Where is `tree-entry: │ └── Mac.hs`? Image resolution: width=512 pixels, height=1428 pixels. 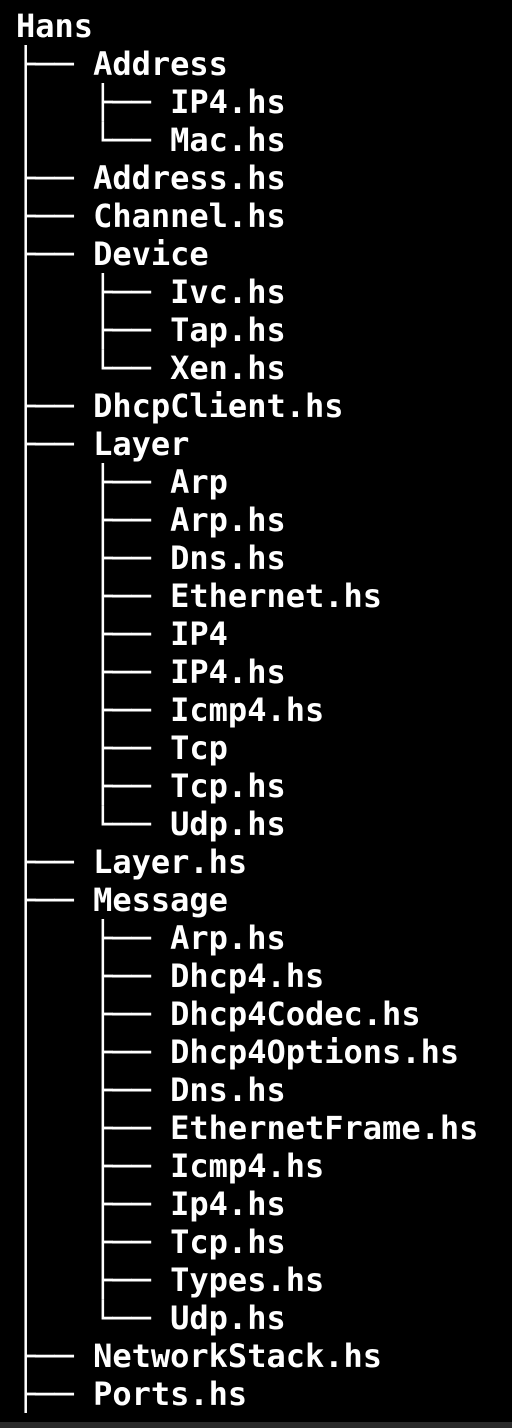 tree-entry: │ └── Mac.hs is located at coordinates (247, 140).